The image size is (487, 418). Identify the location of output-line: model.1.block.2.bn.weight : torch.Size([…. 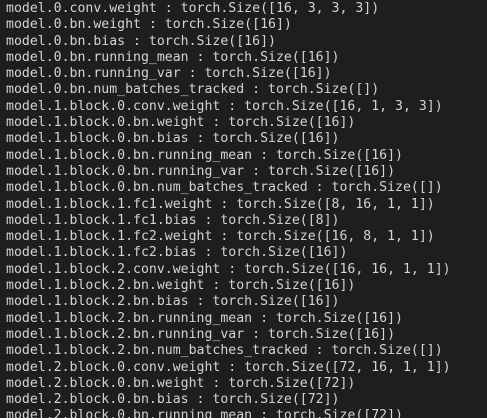
(181, 286).